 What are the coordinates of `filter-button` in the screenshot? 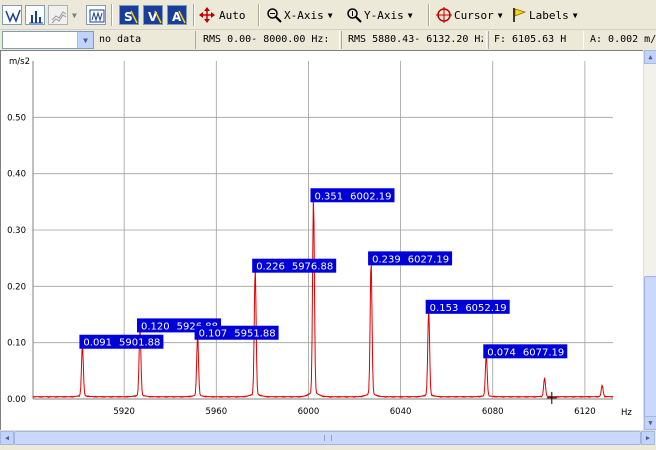 It's located at (96, 15).